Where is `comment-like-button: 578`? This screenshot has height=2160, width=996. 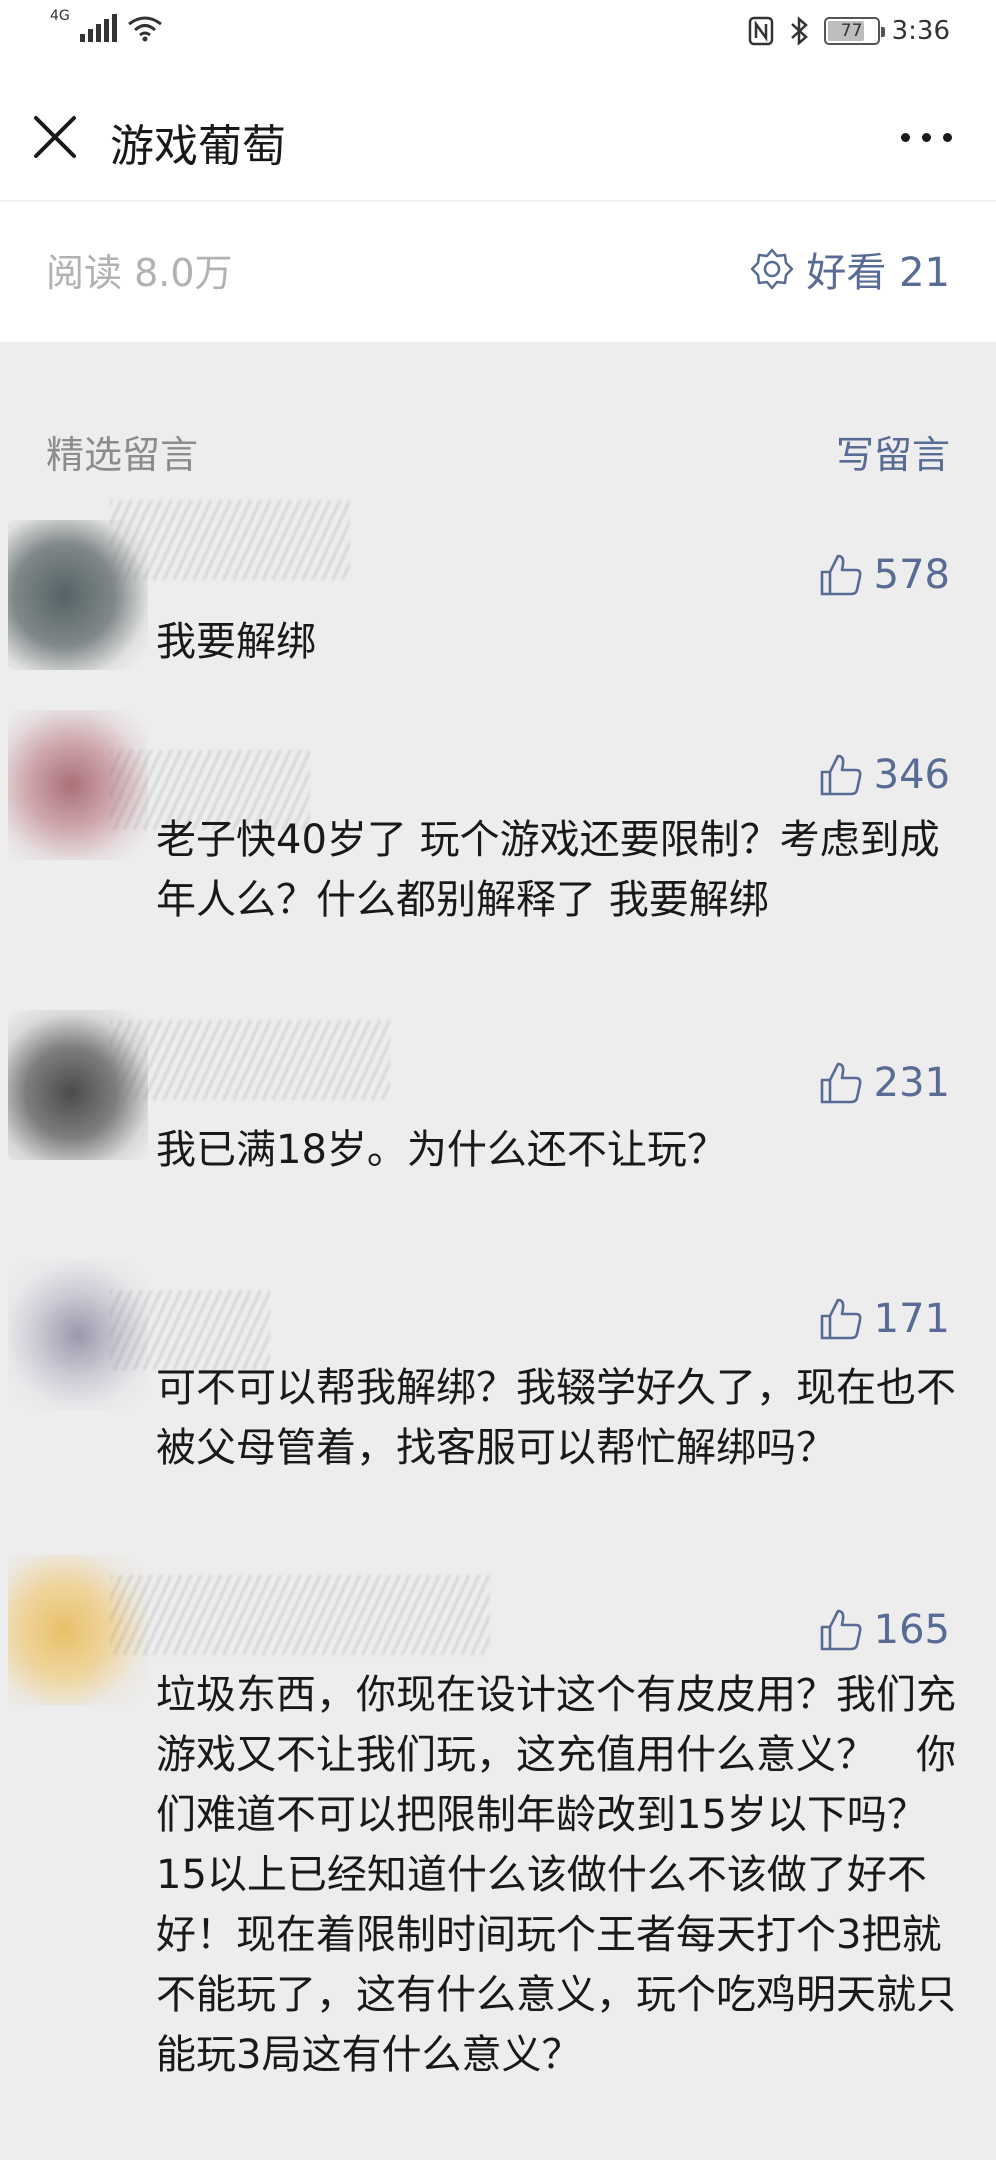 comment-like-button: 578 is located at coordinates (884, 575).